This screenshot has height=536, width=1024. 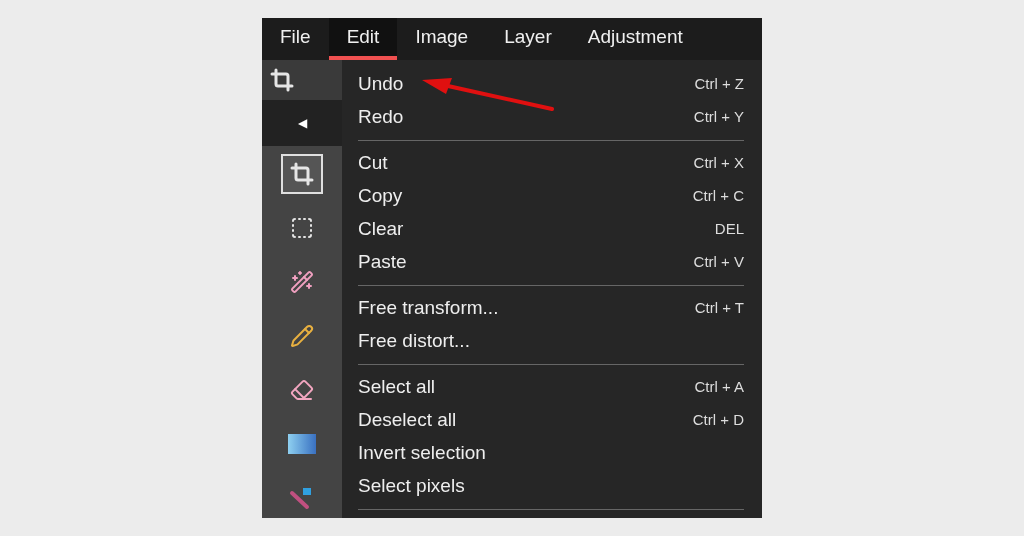 I want to click on menu-item-label: Clear, so click(x=381, y=229).